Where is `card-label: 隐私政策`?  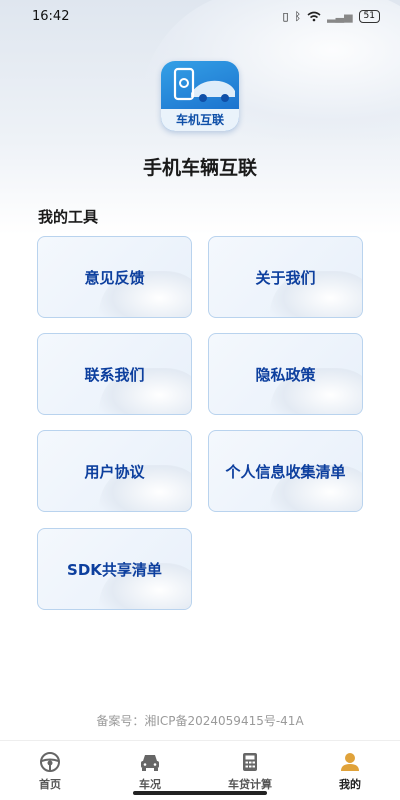
card-label: 隐私政策 is located at coordinates (285, 374).